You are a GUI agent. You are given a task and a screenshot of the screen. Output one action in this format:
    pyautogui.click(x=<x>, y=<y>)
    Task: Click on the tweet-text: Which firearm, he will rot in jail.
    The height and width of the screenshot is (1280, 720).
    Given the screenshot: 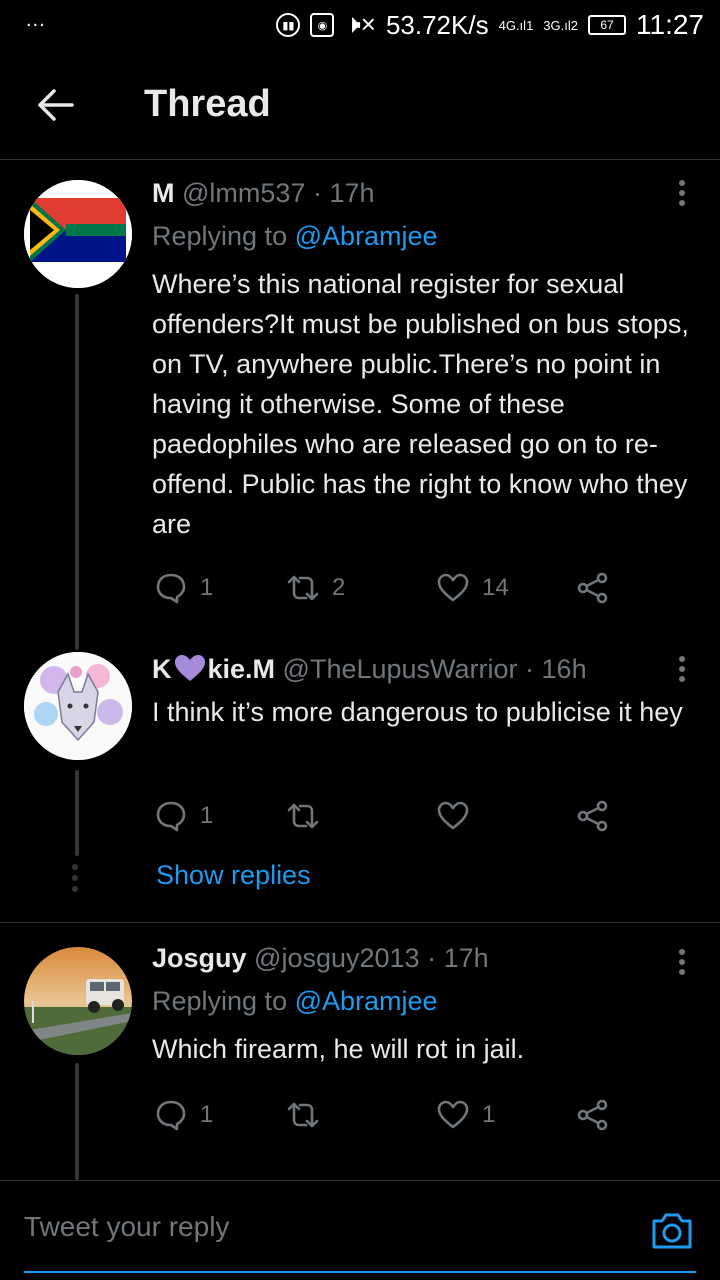 What is the action you would take?
    pyautogui.click(x=338, y=1049)
    